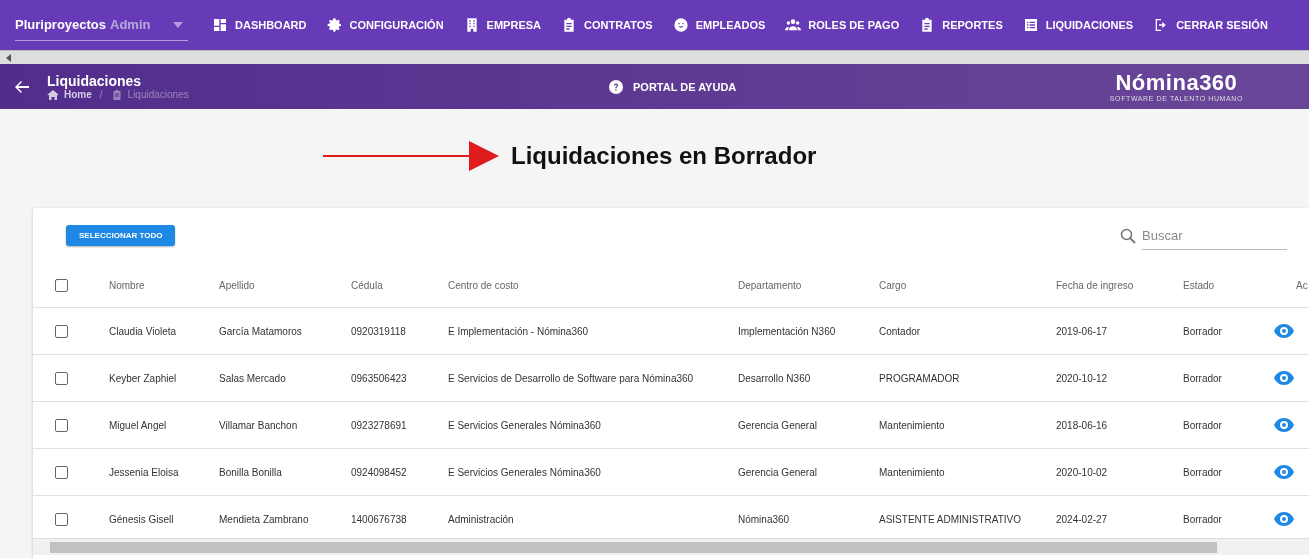 The width and height of the screenshot is (1309, 558). I want to click on table-cell-text: 0963506423, so click(379, 378).